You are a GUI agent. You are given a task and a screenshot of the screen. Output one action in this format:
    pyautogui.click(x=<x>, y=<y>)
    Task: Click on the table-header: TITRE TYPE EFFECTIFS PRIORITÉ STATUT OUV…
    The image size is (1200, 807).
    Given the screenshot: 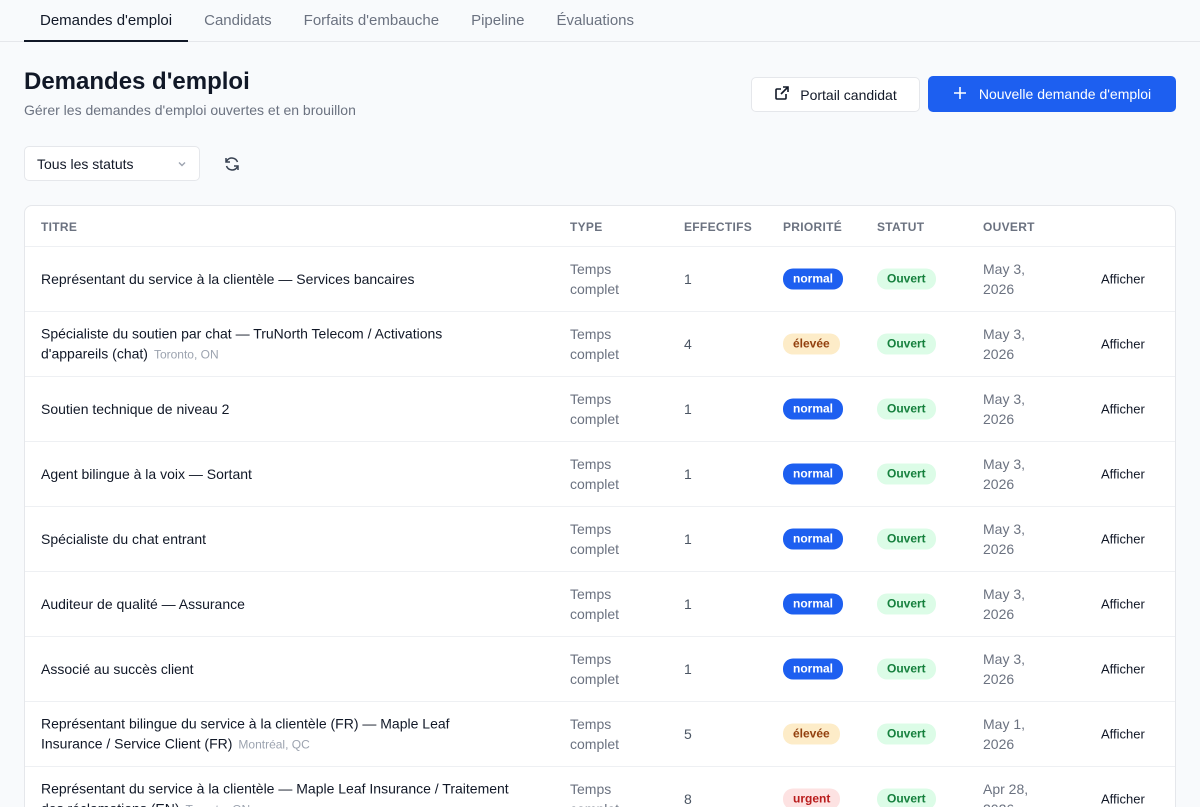 What is the action you would take?
    pyautogui.click(x=600, y=226)
    